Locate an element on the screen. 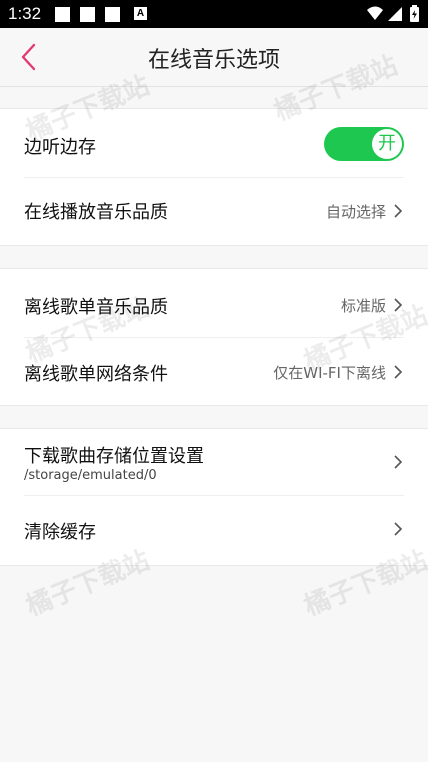 The height and width of the screenshot is (762, 428). a-icon: A is located at coordinates (140, 13).